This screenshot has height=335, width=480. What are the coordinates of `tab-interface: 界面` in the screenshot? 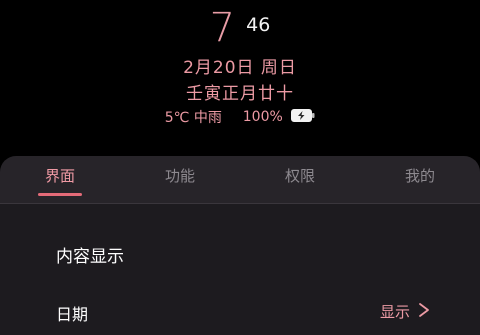 It's located at (60, 175).